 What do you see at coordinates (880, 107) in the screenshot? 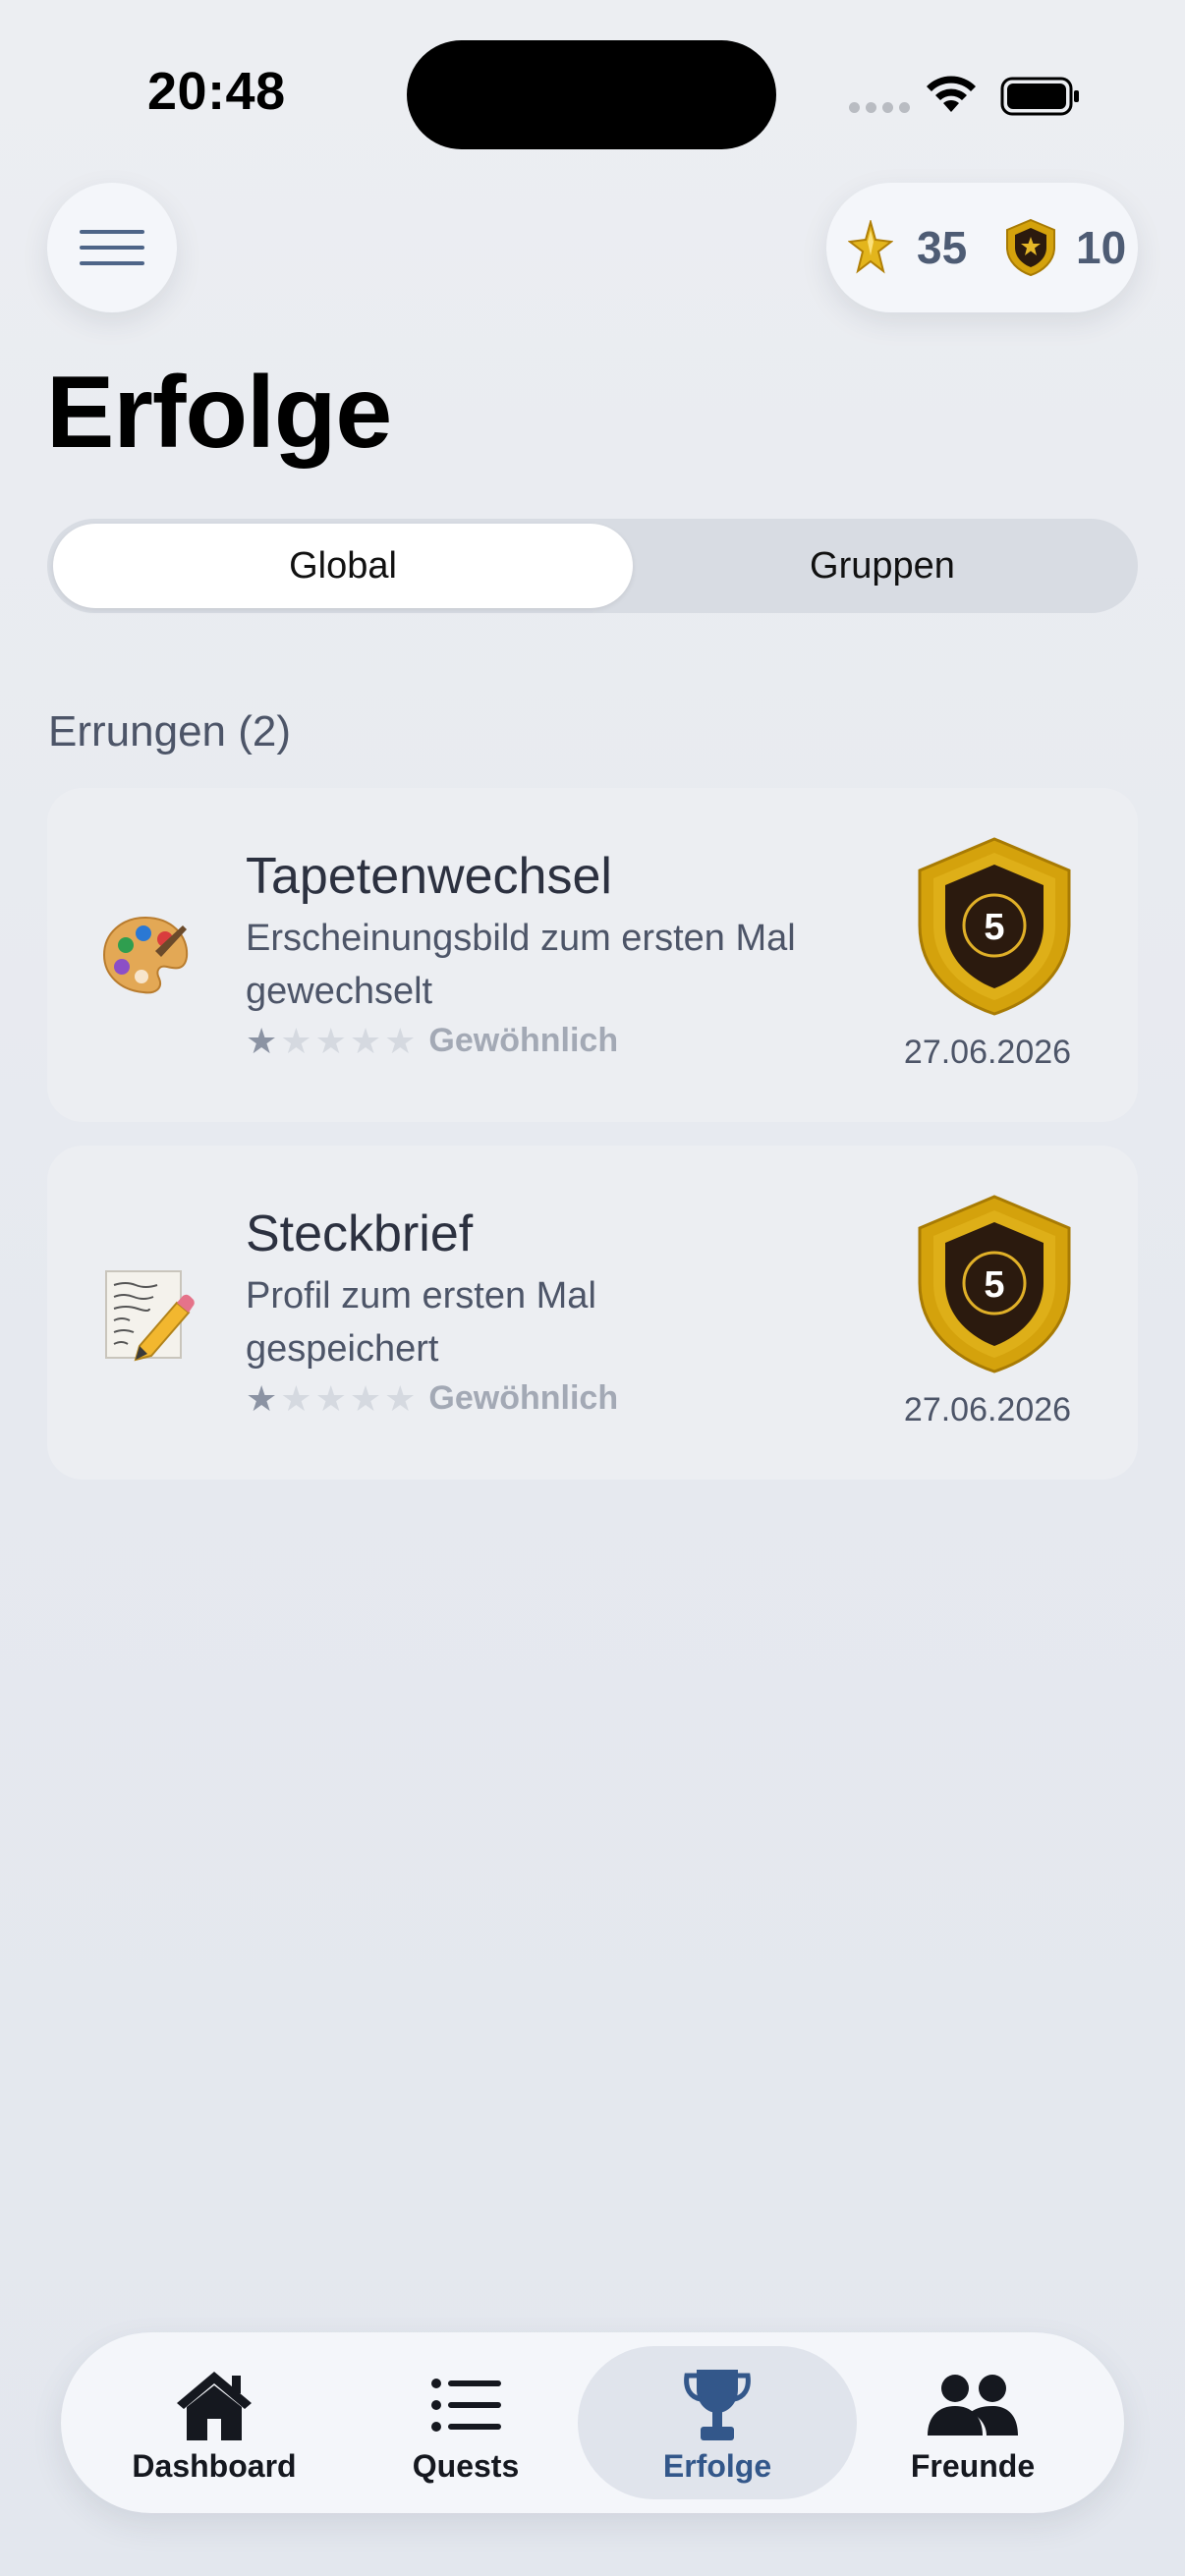
I see `cellular-signal-icon` at bounding box center [880, 107].